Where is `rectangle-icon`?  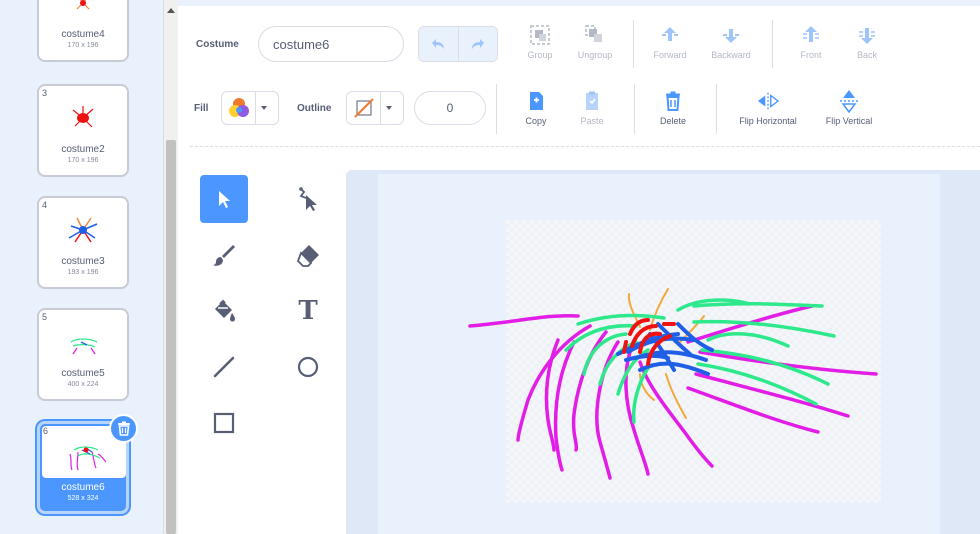
rectangle-icon is located at coordinates (224, 423).